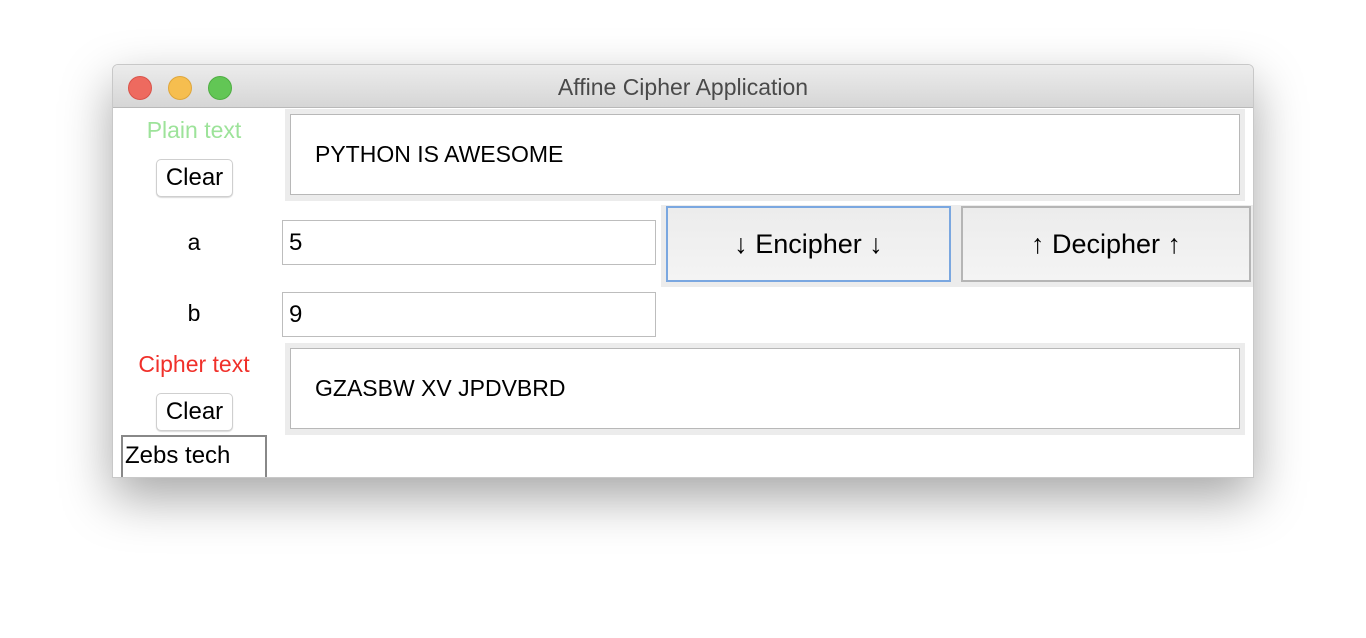 The height and width of the screenshot is (638, 1366). What do you see at coordinates (180, 88) in the screenshot?
I see `minimize-button` at bounding box center [180, 88].